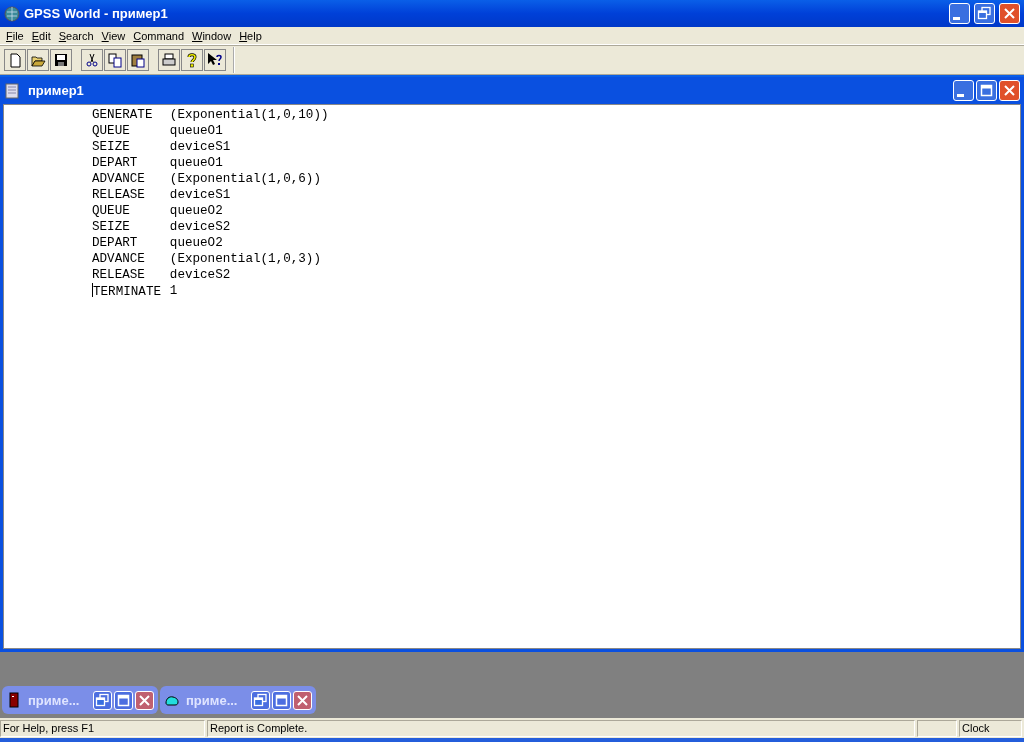  I want to click on menu-item: Edit, so click(41, 35).